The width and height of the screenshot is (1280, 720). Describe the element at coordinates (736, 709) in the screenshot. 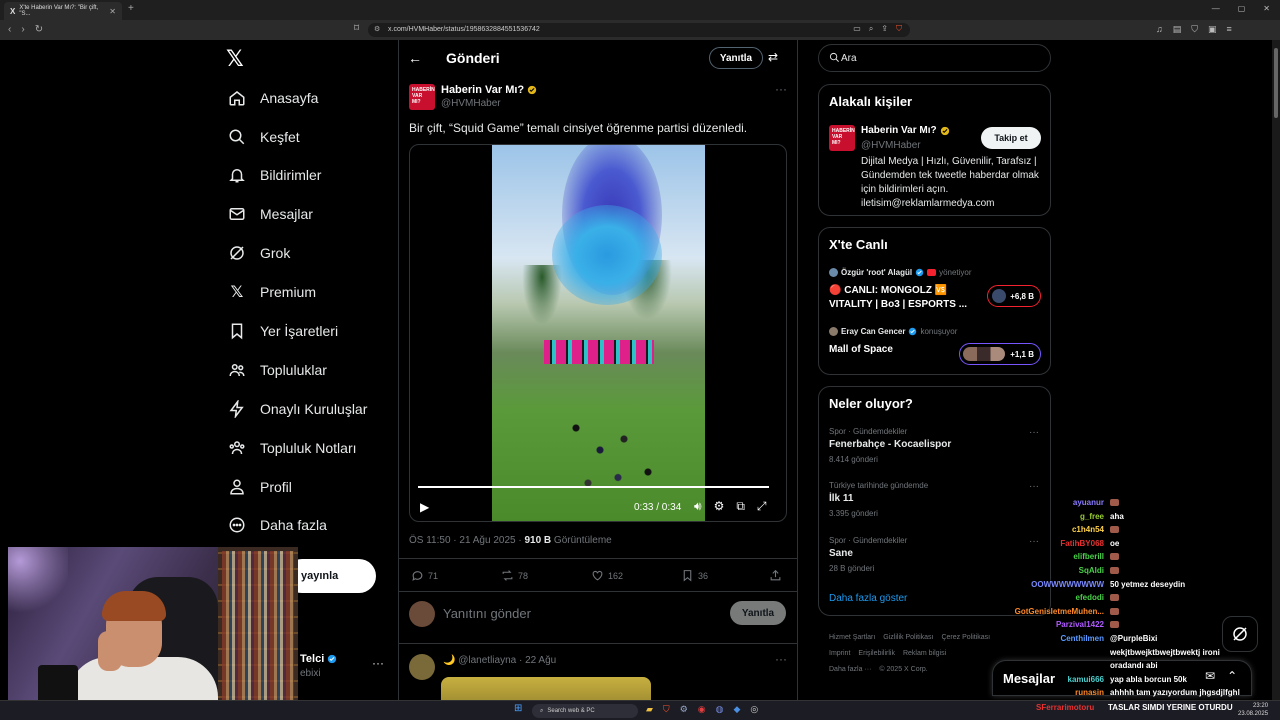

I see `app-icon: ◆` at that location.